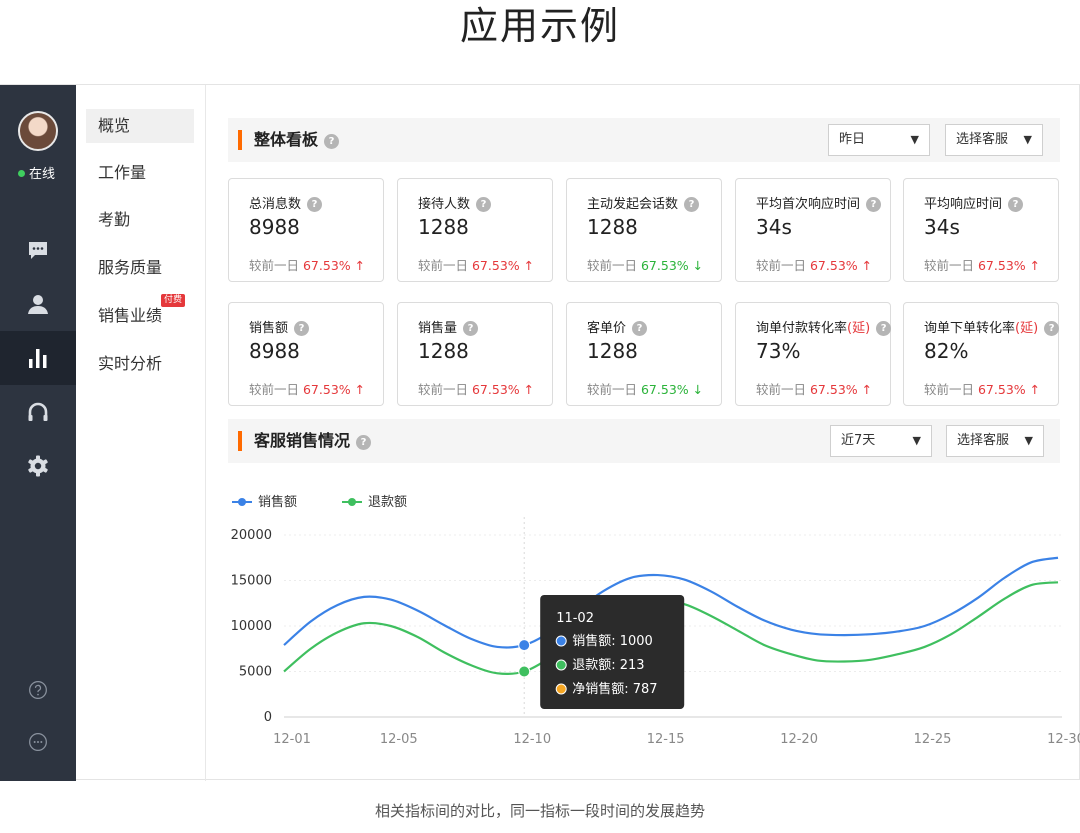  What do you see at coordinates (140, 126) in the screenshot?
I see `subnav-item-overview: 概览` at bounding box center [140, 126].